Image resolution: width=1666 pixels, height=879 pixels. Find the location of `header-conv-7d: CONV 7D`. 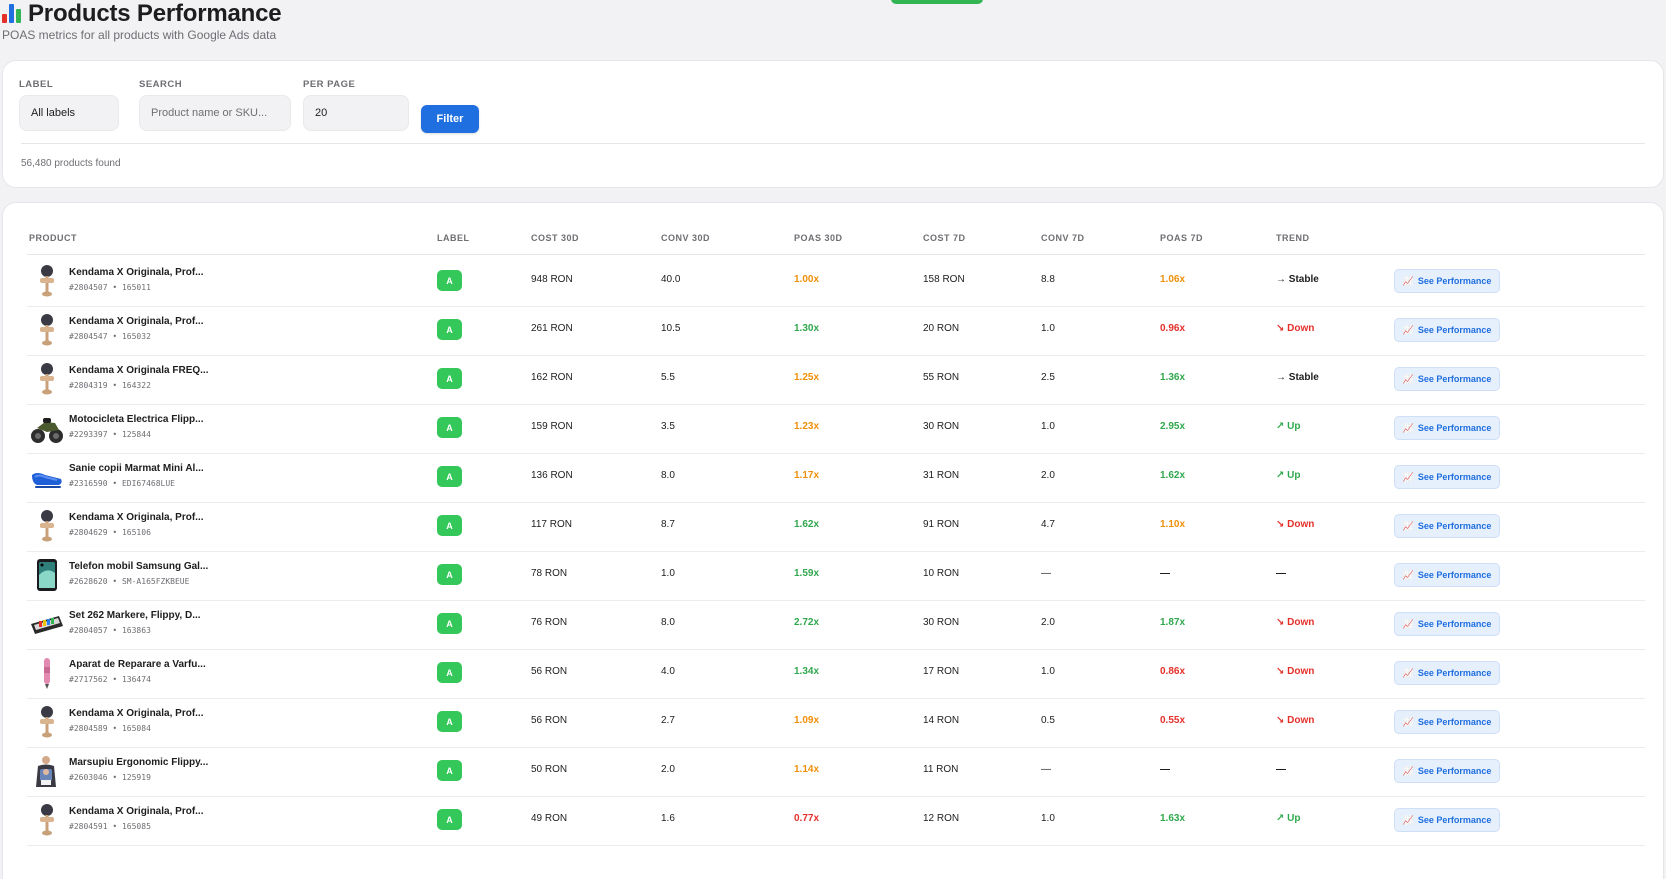

header-conv-7d: CONV 7D is located at coordinates (1063, 238).